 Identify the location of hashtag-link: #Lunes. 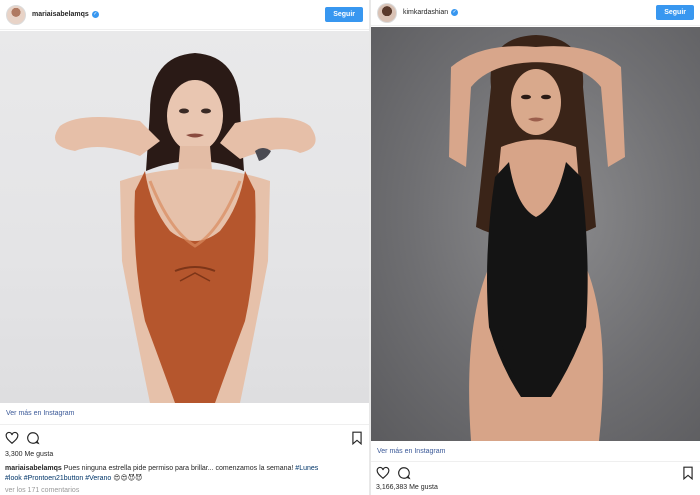
(306, 468).